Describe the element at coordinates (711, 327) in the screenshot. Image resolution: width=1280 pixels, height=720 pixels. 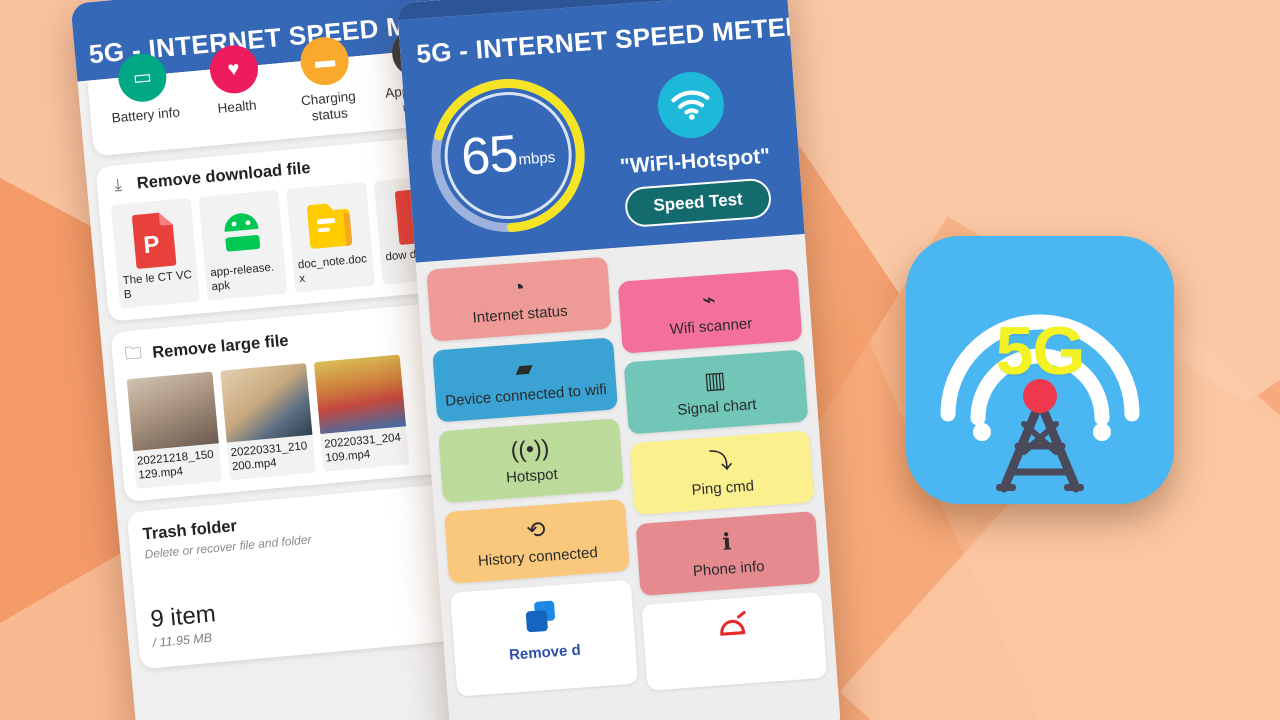
I see `tile-label: Wifi scanner` at that location.